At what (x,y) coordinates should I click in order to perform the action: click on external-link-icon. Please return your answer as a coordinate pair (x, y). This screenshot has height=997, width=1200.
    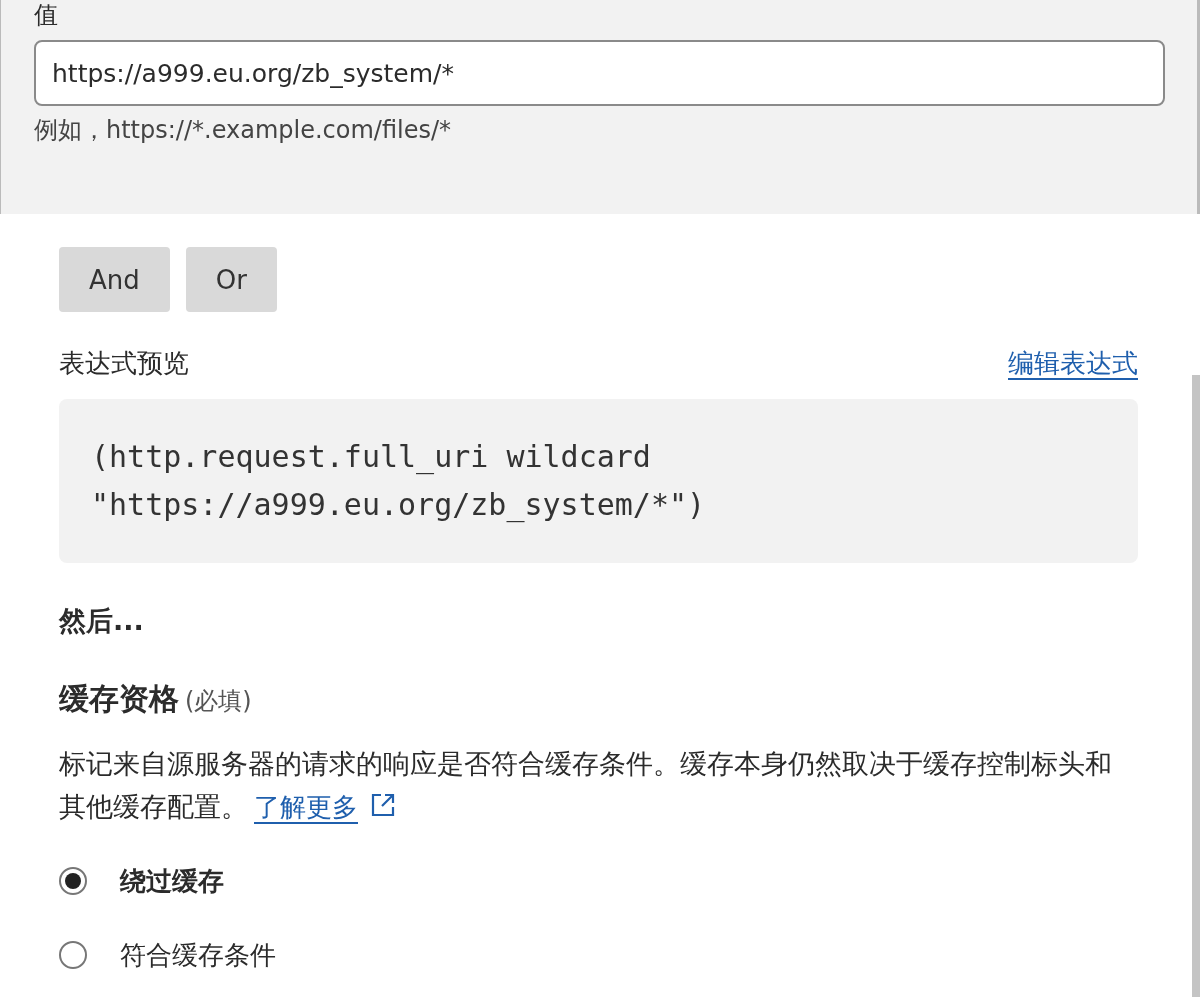
    Looking at the image, I should click on (383, 805).